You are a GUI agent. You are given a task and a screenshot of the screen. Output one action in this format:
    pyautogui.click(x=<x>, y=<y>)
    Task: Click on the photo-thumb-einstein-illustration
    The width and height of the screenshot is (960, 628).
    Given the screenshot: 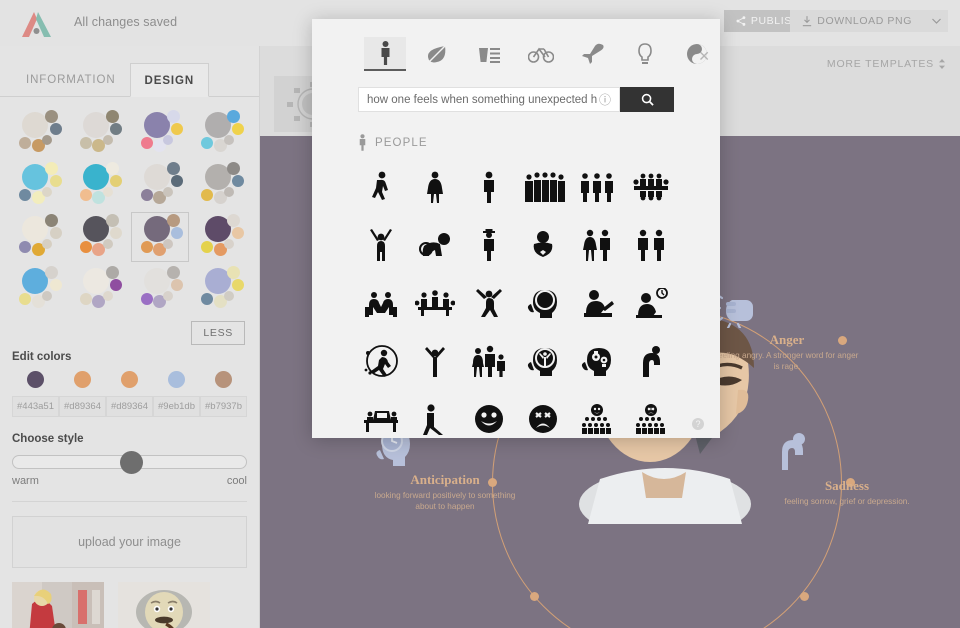 What is the action you would take?
    pyautogui.click(x=164, y=605)
    